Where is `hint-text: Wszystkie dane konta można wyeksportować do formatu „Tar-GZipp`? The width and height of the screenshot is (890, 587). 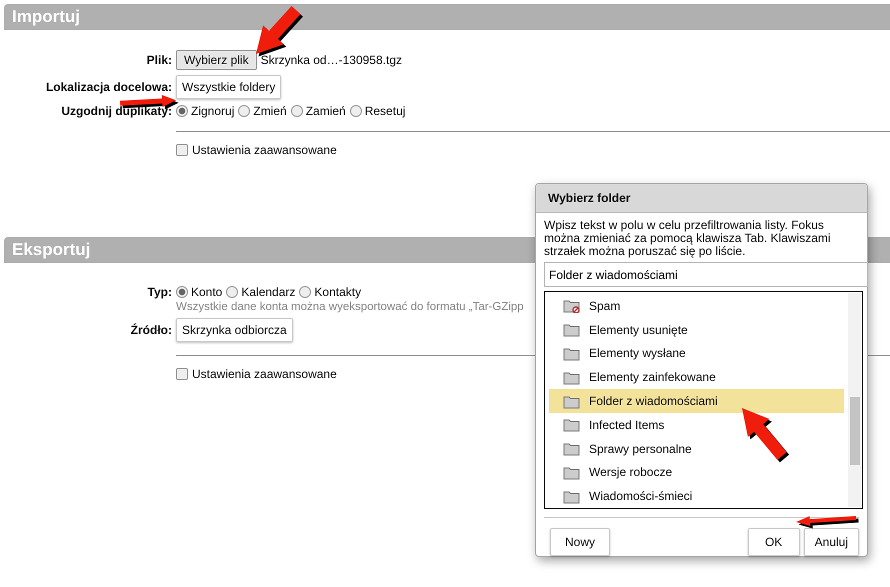 hint-text: Wszystkie dane konta można wyeksportować do formatu „Tar-GZipp is located at coordinates (350, 307).